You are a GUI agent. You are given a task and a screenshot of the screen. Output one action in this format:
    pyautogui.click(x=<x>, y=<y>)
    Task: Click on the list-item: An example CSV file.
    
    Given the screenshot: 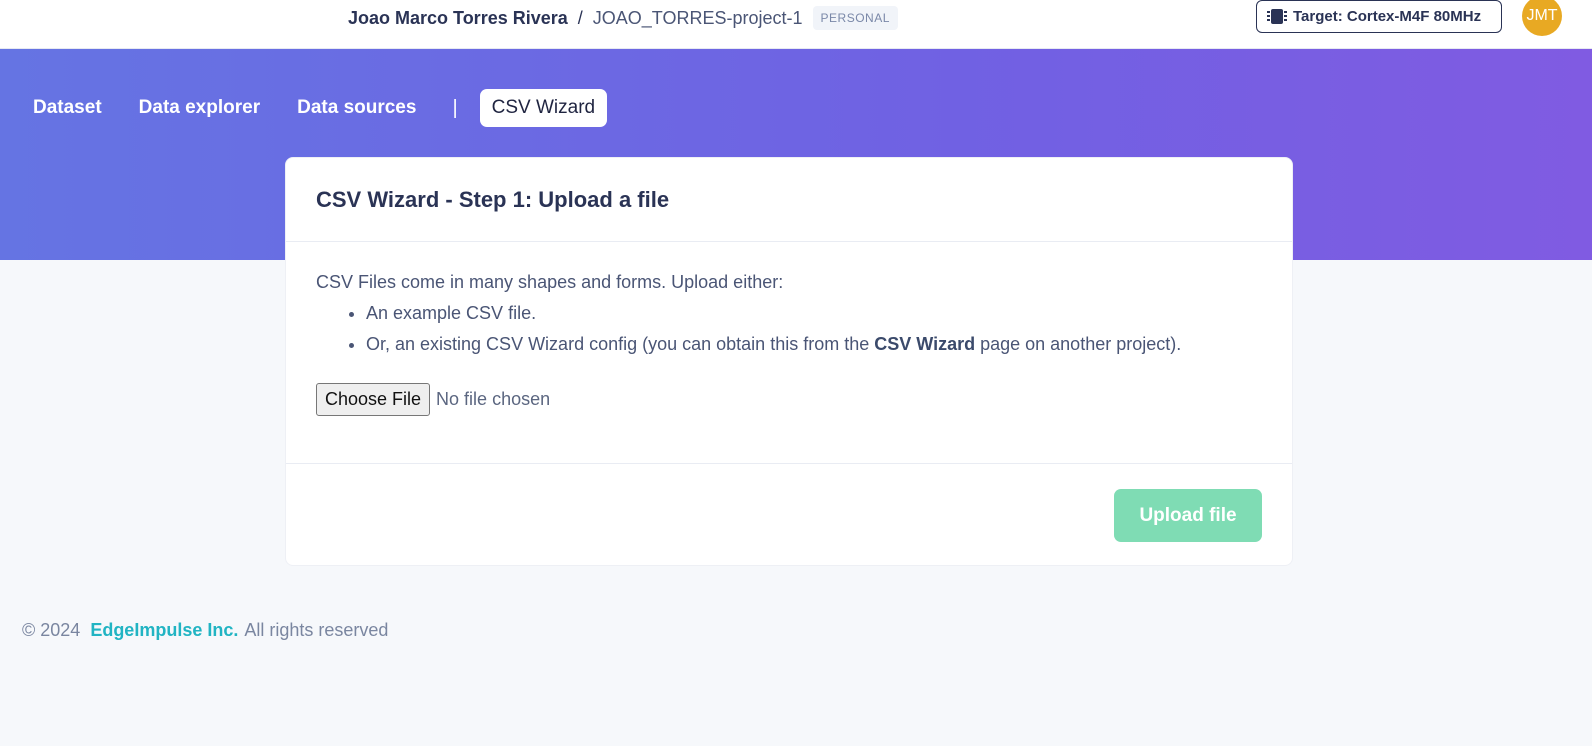 What is the action you would take?
    pyautogui.click(x=814, y=313)
    